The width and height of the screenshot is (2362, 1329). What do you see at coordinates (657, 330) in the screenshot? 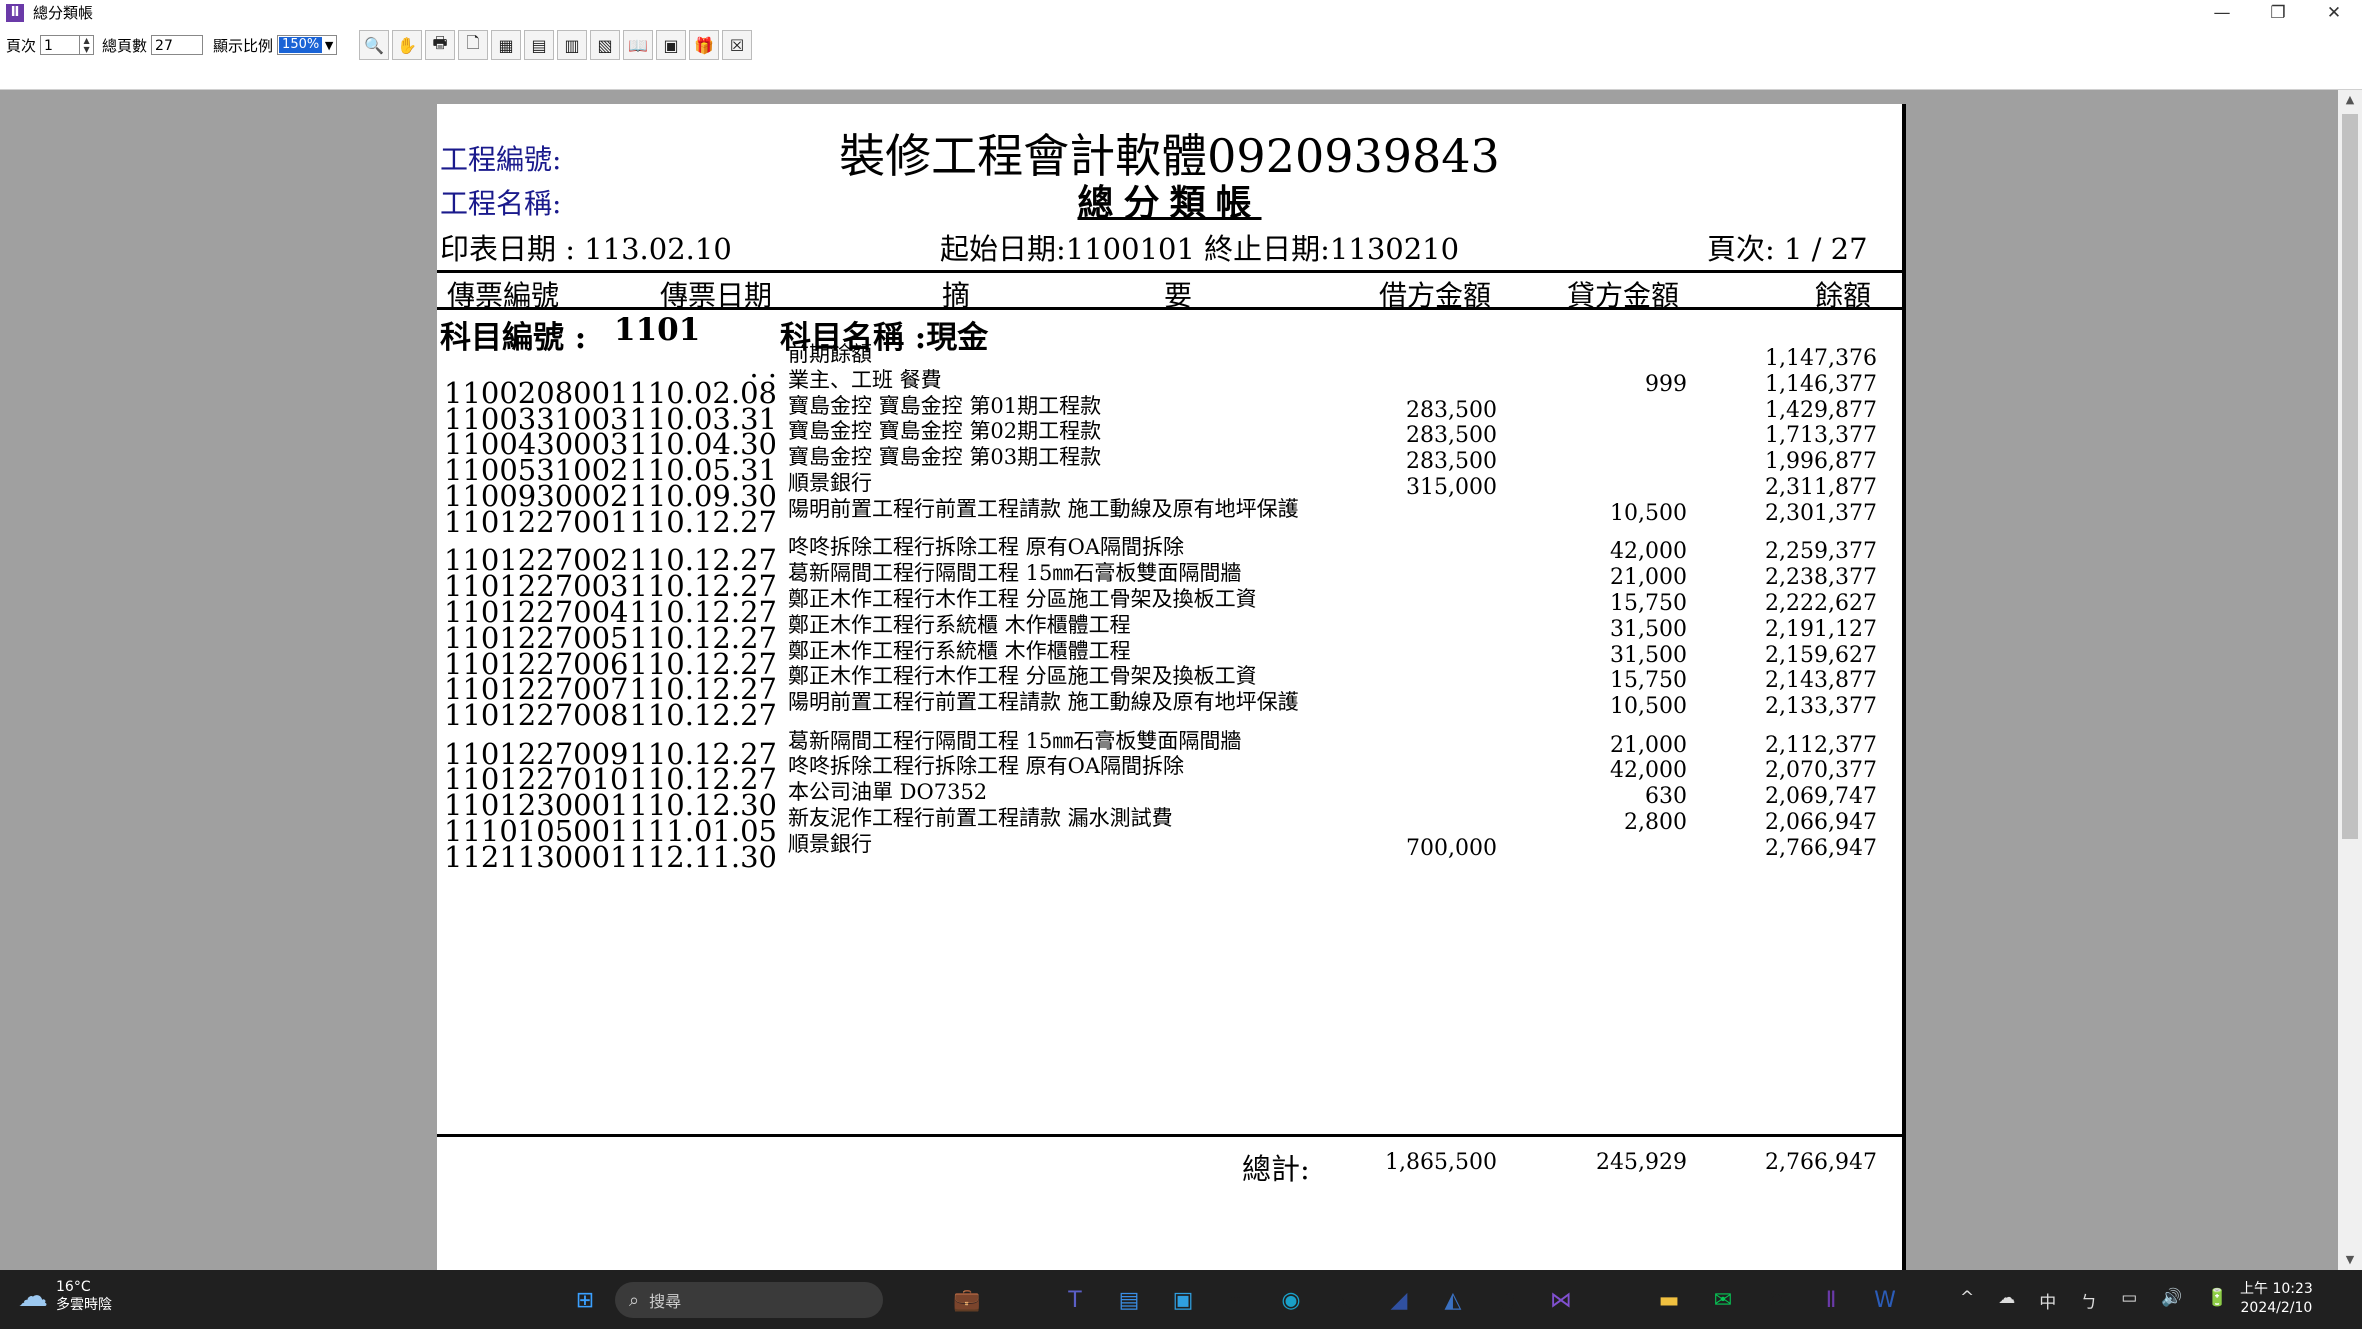
I see `account-no: 1101` at bounding box center [657, 330].